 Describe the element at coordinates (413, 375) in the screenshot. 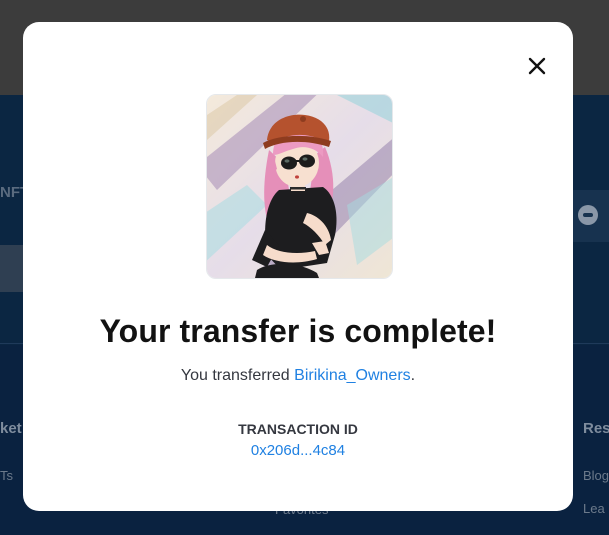

I see `transfer-summary-suffix: .` at that location.